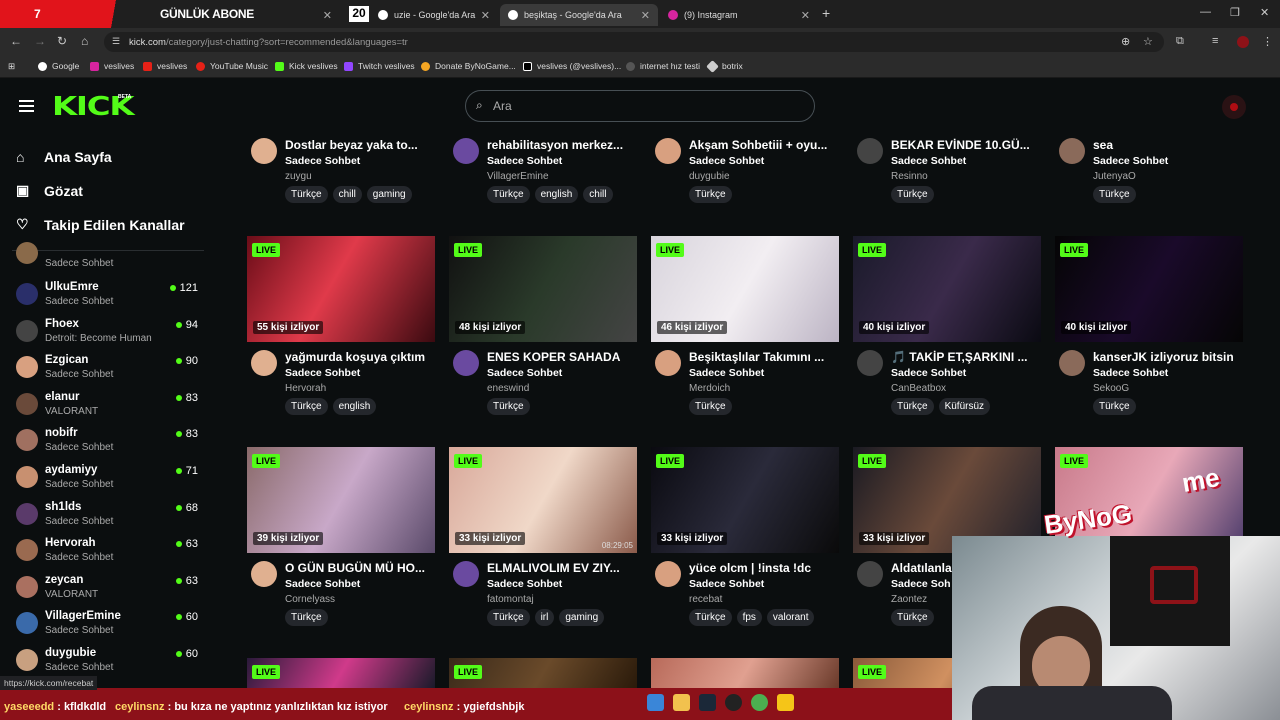 The width and height of the screenshot is (1280, 720). What do you see at coordinates (109, 553) in the screenshot?
I see `sidebar-channel: Hervorah Sadece Sohbet 63` at bounding box center [109, 553].